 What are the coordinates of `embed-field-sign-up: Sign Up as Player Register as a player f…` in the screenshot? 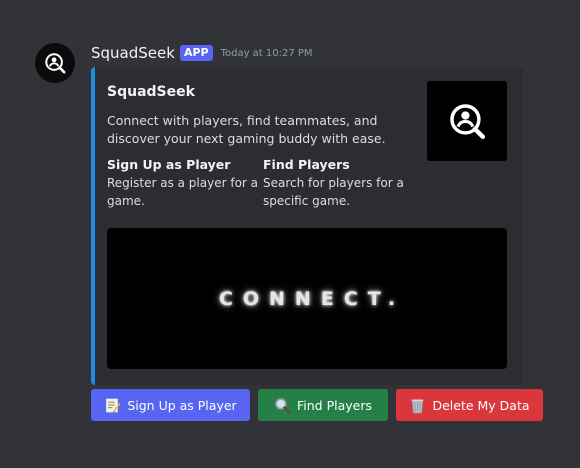 It's located at (183, 183).